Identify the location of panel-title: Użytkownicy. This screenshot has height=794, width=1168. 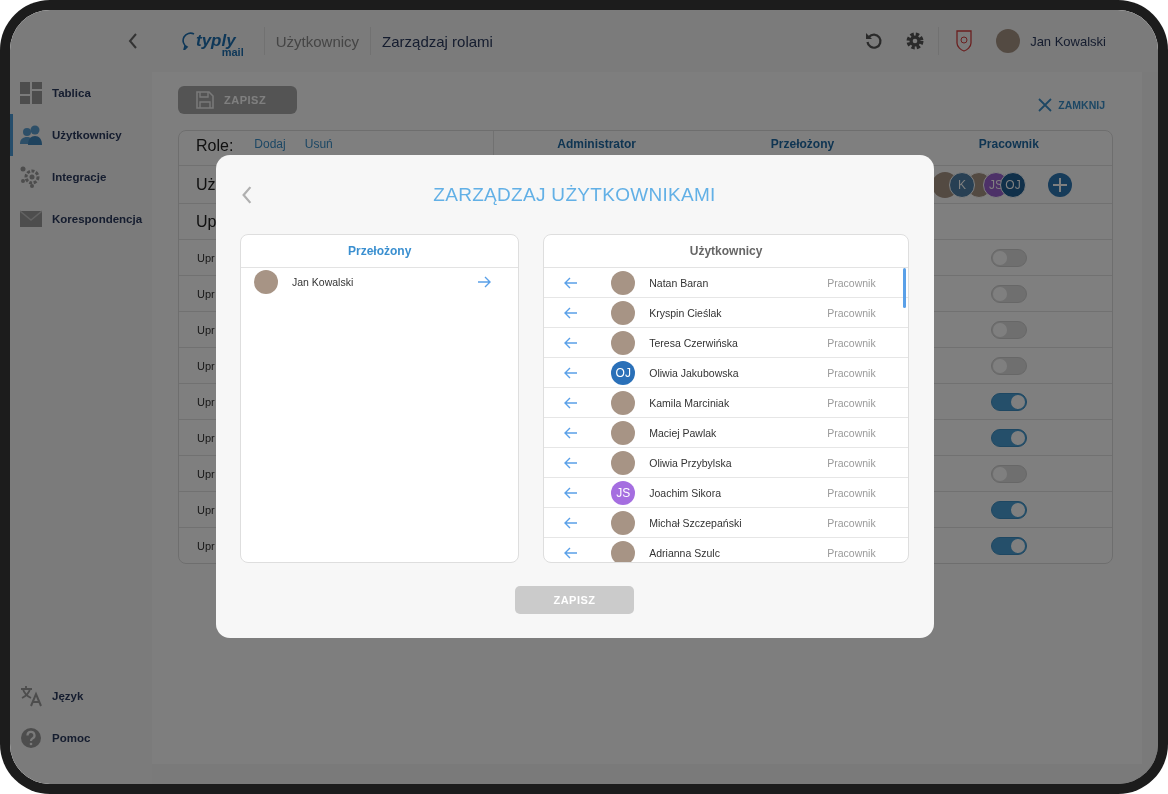
(726, 251).